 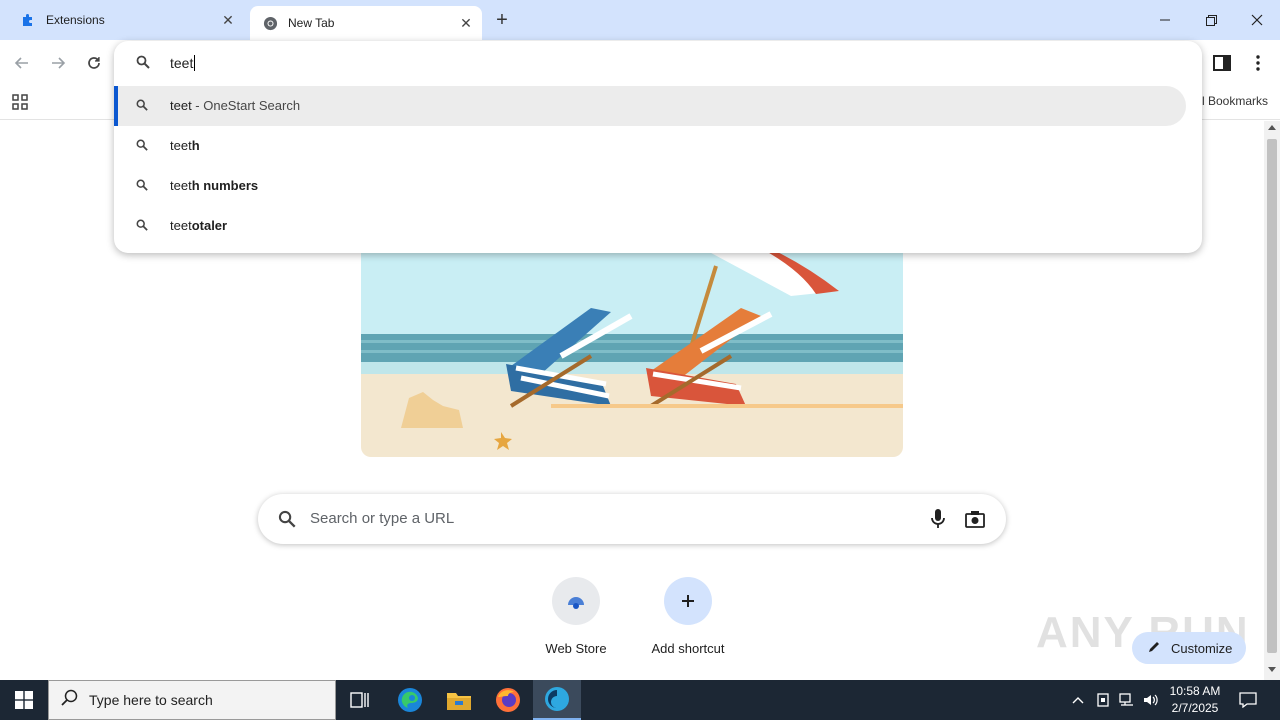 I want to click on suggestion-text: teeth numbers, so click(x=214, y=185).